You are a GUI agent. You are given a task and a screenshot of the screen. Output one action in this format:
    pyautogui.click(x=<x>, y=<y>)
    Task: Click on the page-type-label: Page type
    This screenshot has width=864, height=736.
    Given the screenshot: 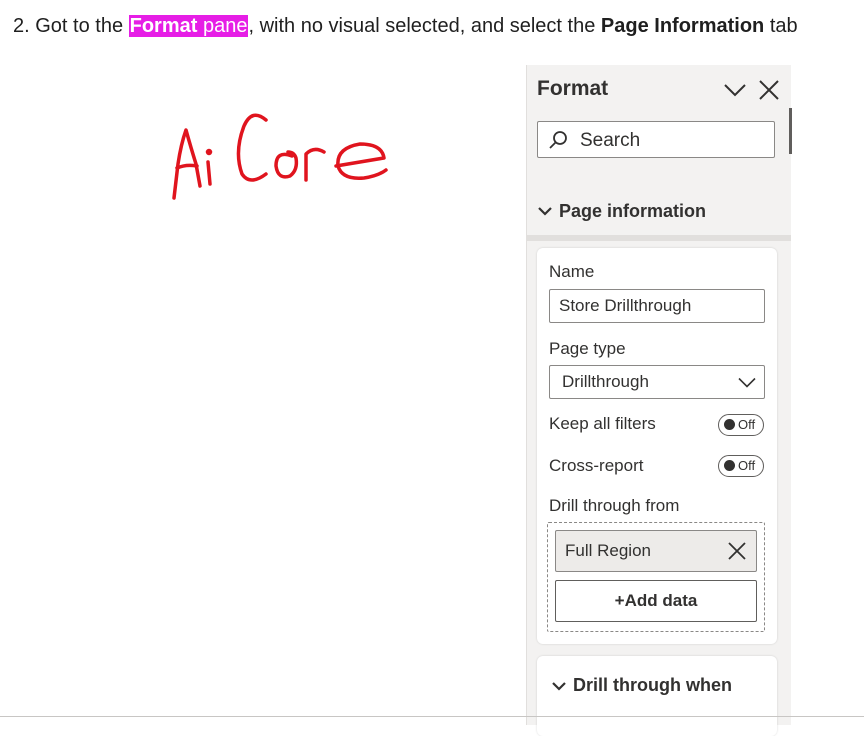 What is the action you would take?
    pyautogui.click(x=587, y=348)
    